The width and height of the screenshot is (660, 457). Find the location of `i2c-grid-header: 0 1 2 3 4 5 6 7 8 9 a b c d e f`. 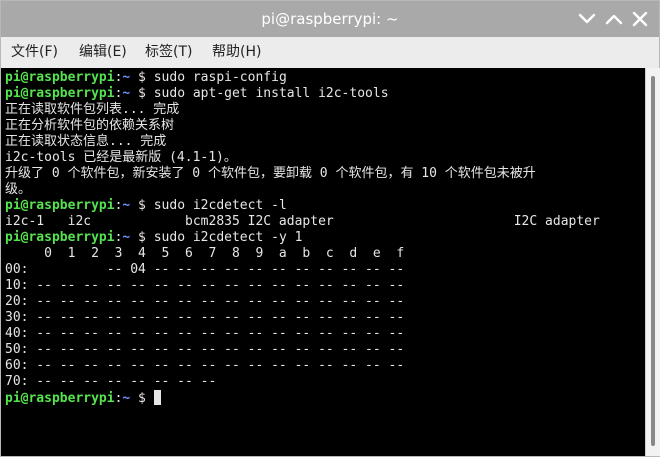

i2c-grid-header: 0 1 2 3 4 5 6 7 8 9 a b c d e f is located at coordinates (205, 253).